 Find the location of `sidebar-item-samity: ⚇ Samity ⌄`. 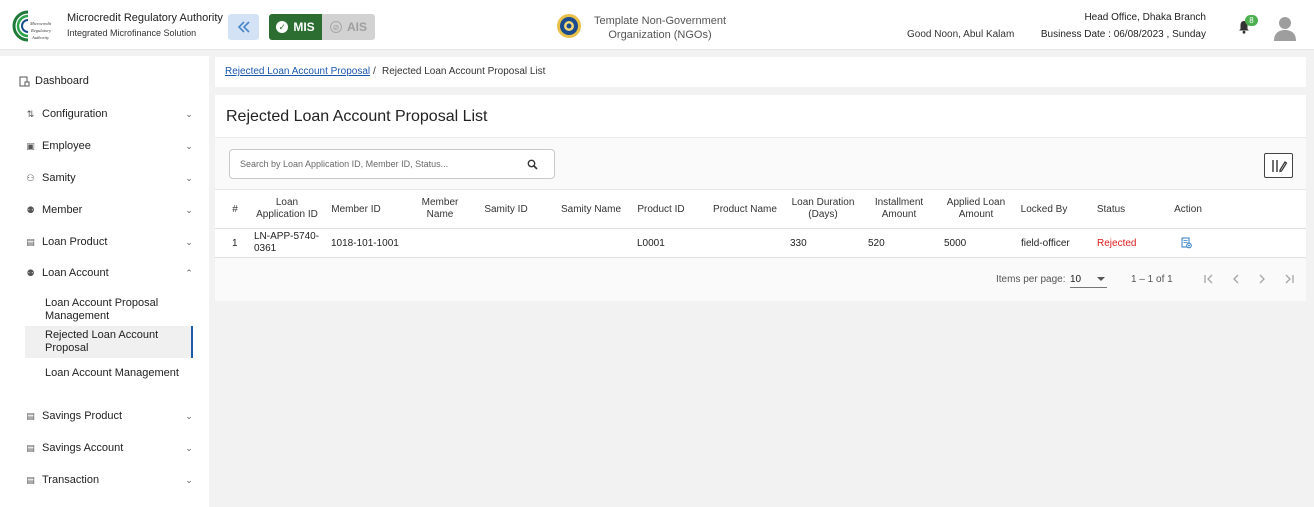

sidebar-item-samity: ⚇ Samity ⌄ is located at coordinates (104, 178).